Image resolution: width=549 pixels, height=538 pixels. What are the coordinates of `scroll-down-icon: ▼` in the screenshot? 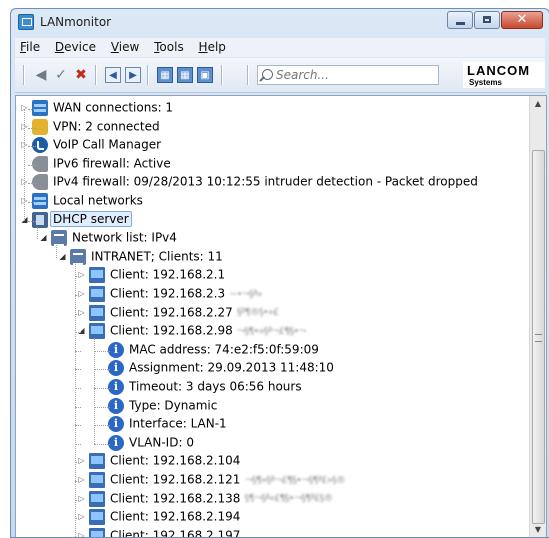 It's located at (538, 529).